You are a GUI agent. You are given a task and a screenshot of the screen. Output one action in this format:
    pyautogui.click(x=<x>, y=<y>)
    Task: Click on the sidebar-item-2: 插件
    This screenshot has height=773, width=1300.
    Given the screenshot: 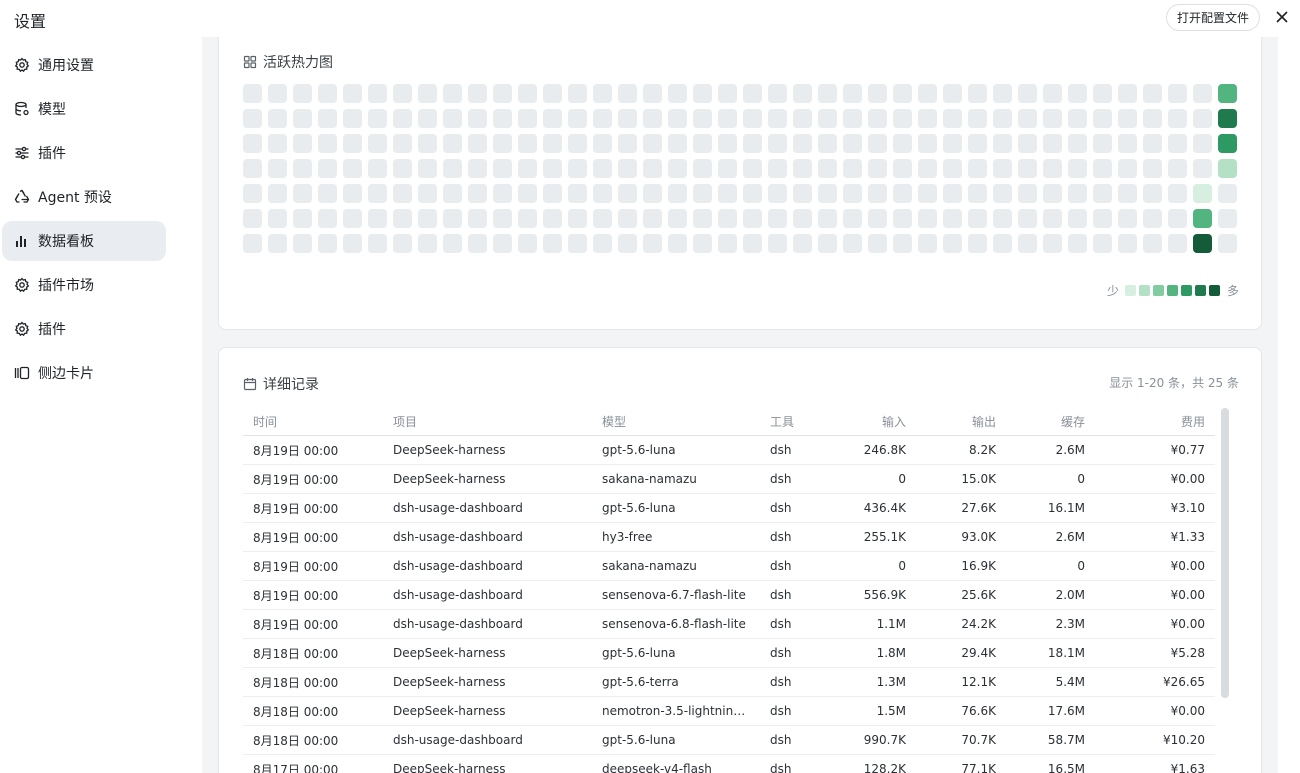 What is the action you would take?
    pyautogui.click(x=84, y=153)
    